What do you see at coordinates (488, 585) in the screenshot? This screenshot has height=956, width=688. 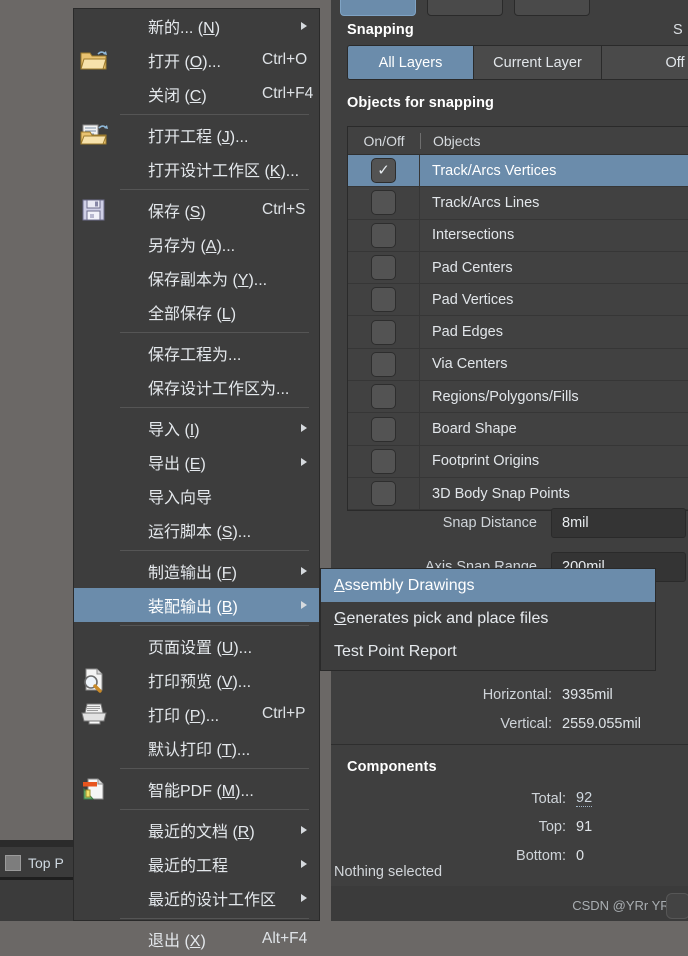 I see `submenu-item-0: Assembly Drawings` at bounding box center [488, 585].